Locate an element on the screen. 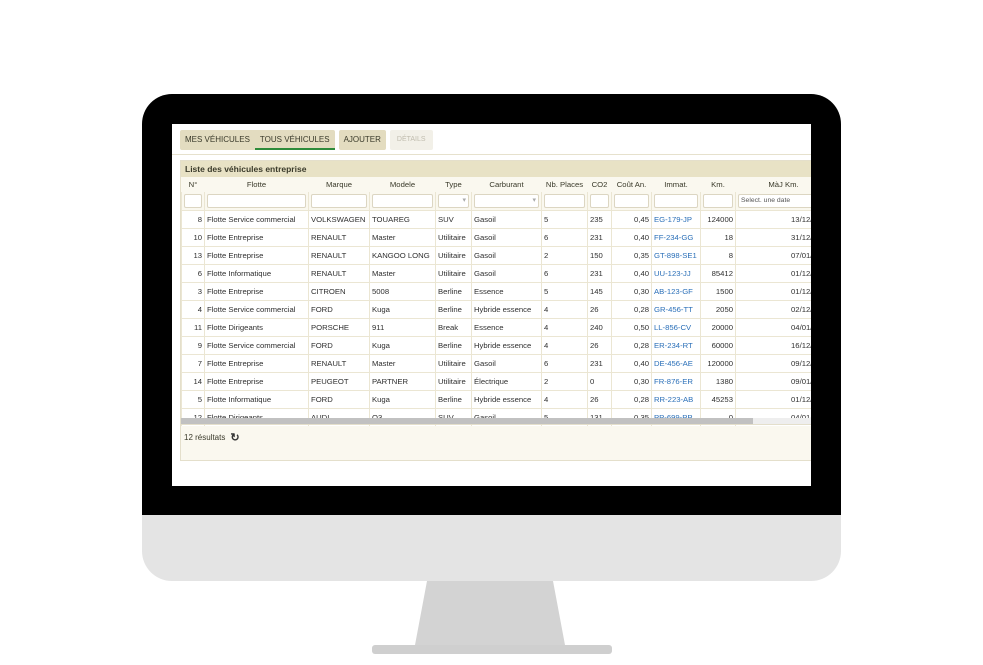 Image resolution: width=983 pixels, height=665 pixels. results-footer: 12 résultats ↻ is located at coordinates (212, 437).